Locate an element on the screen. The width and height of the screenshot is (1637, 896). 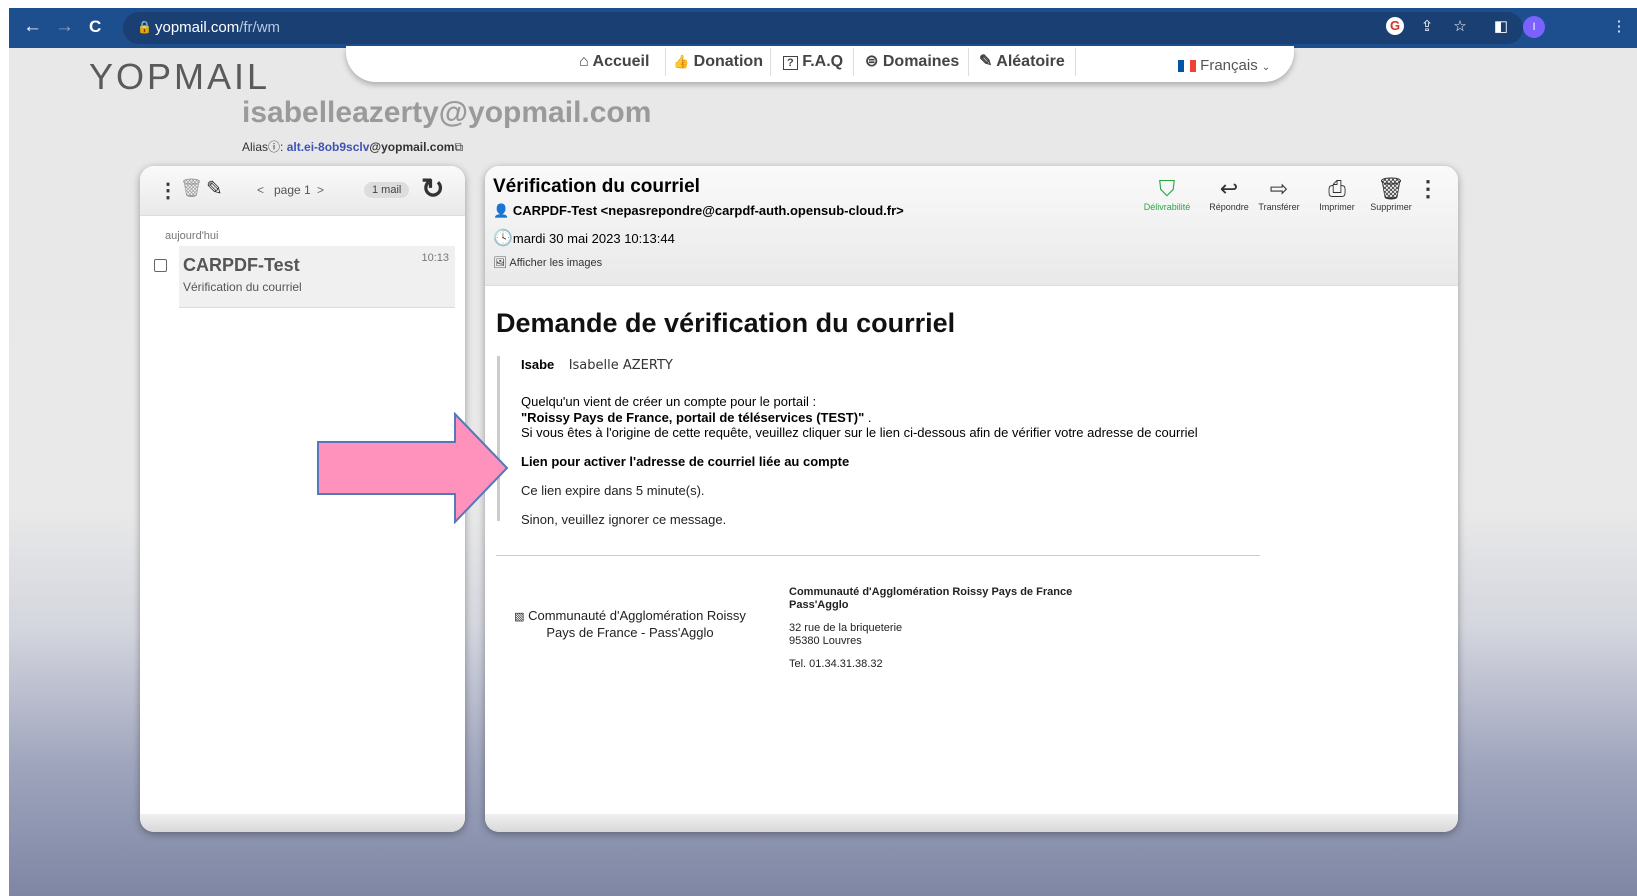
reply-button: ↩ Répondre is located at coordinates (1229, 194).